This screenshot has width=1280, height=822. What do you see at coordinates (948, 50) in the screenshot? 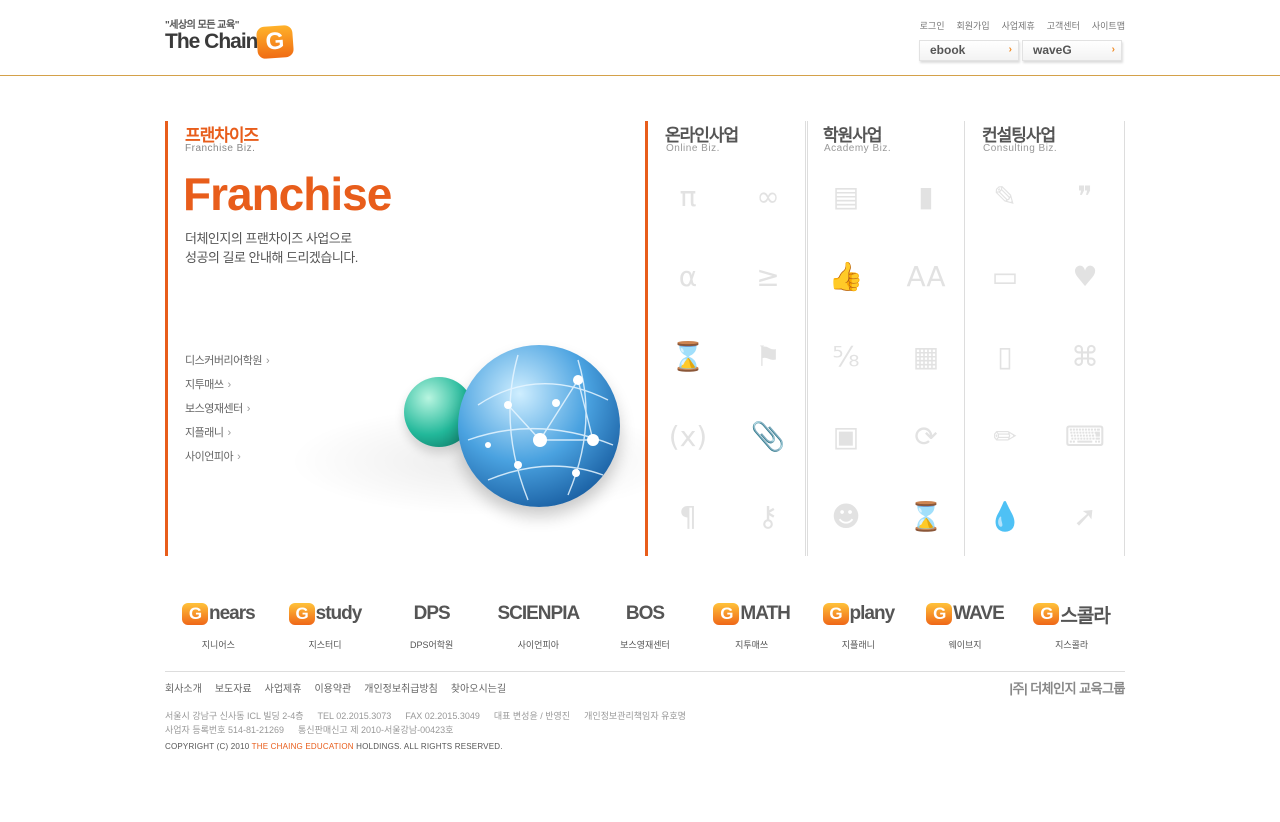
I see `ebook-button-label: ebook` at bounding box center [948, 50].